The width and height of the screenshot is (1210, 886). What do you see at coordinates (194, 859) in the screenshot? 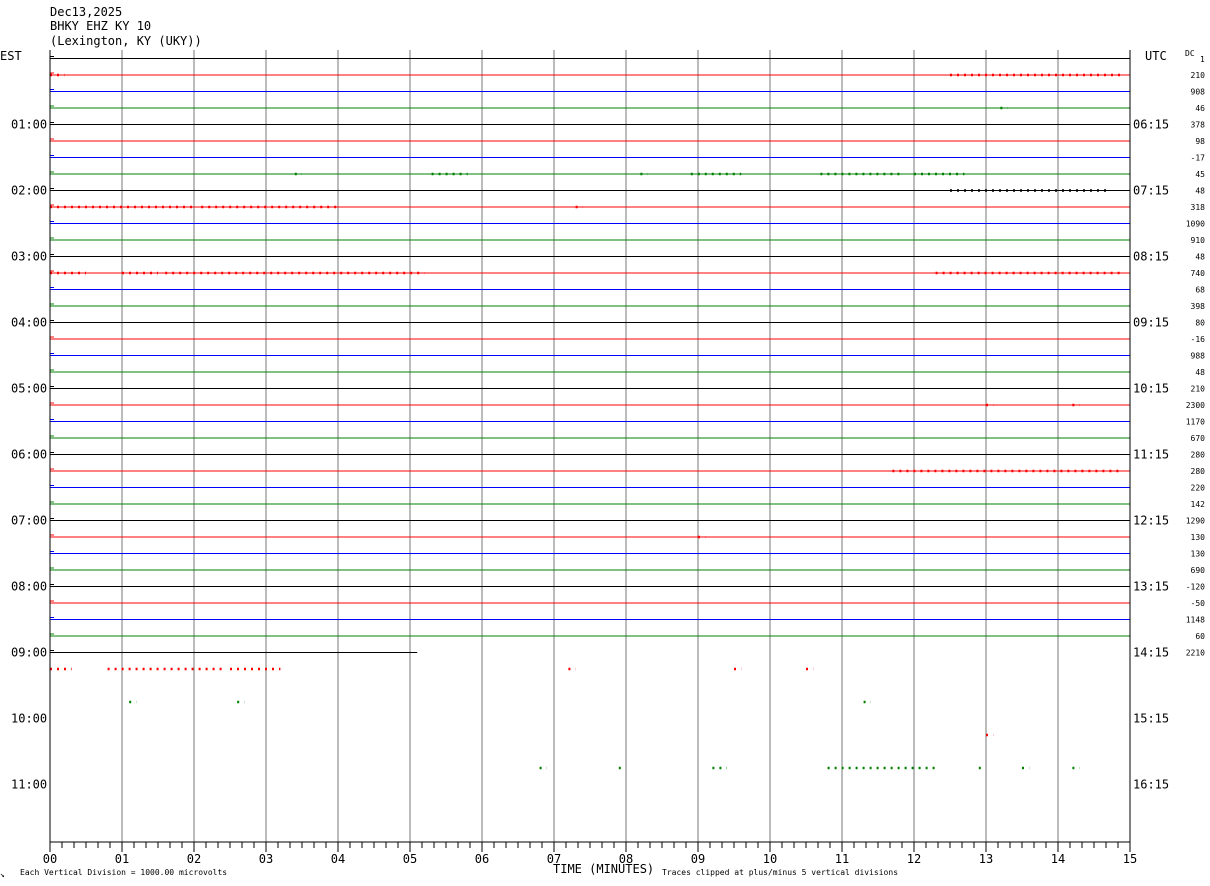
I see `x-tick-label: 02` at bounding box center [194, 859].